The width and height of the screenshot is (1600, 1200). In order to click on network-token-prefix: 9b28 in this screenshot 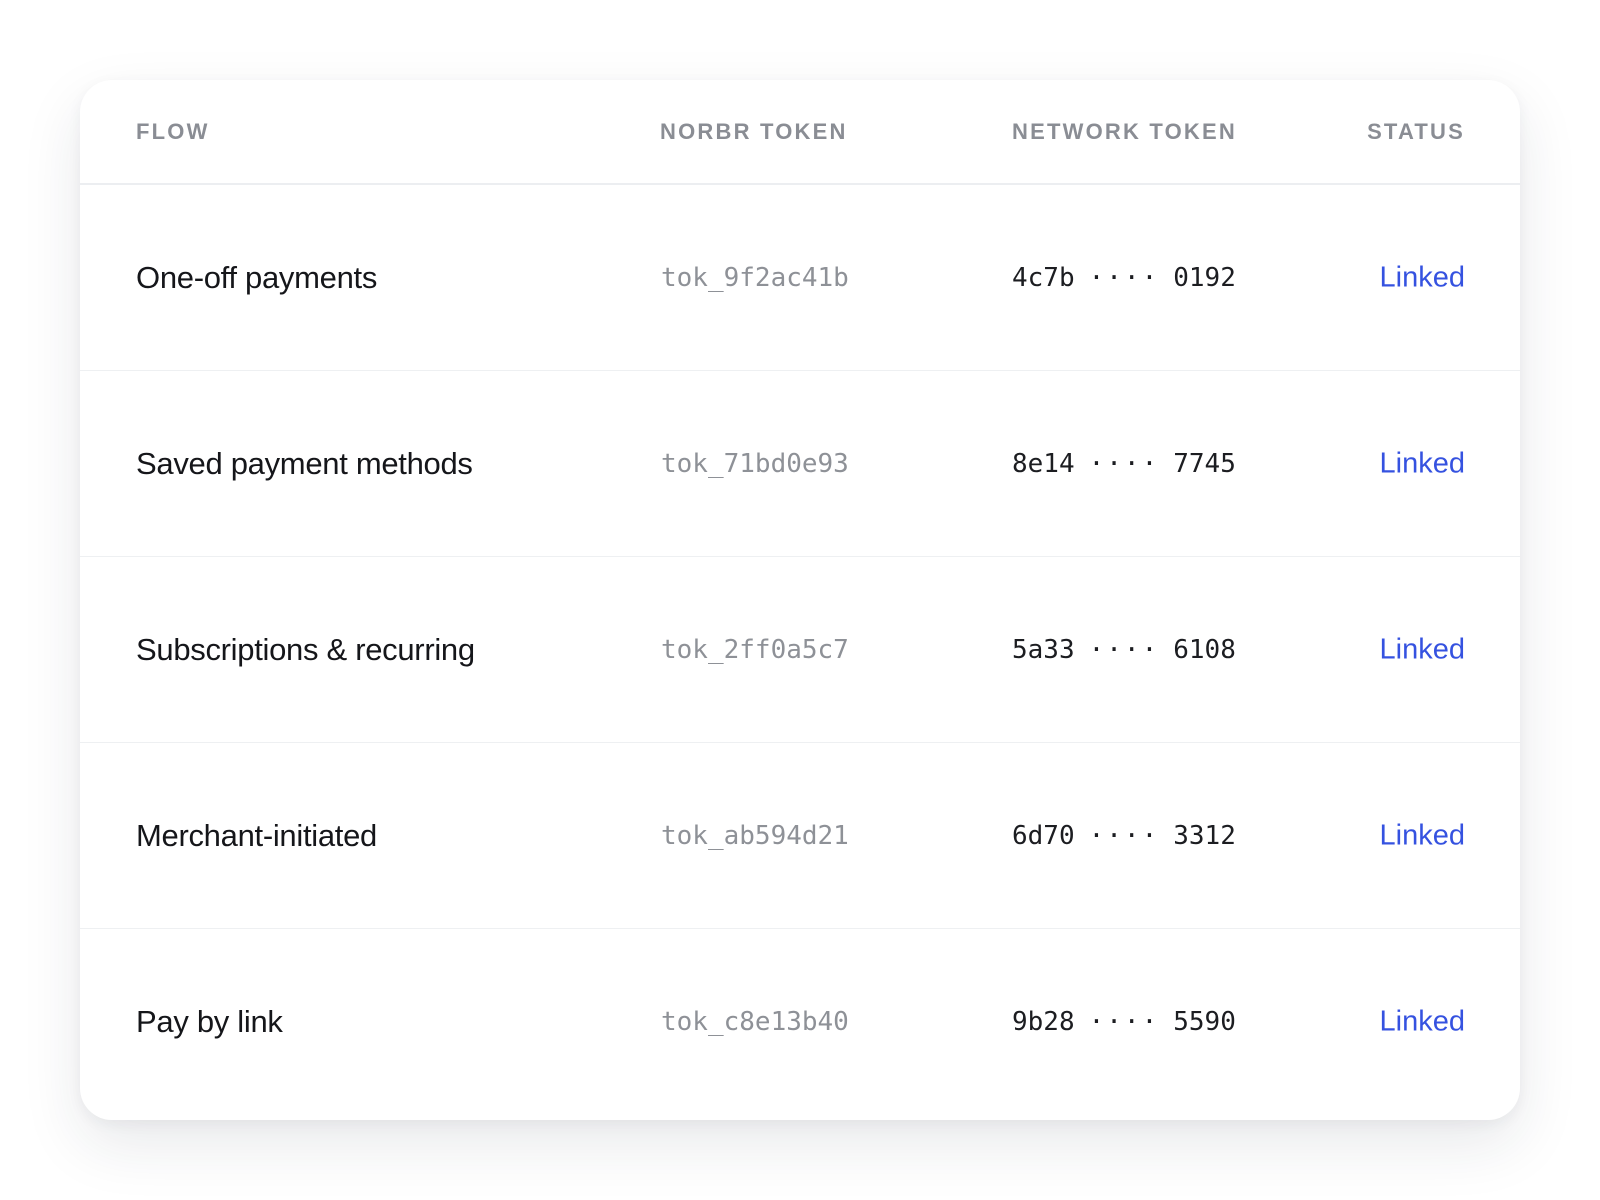, I will do `click(1043, 1021)`.